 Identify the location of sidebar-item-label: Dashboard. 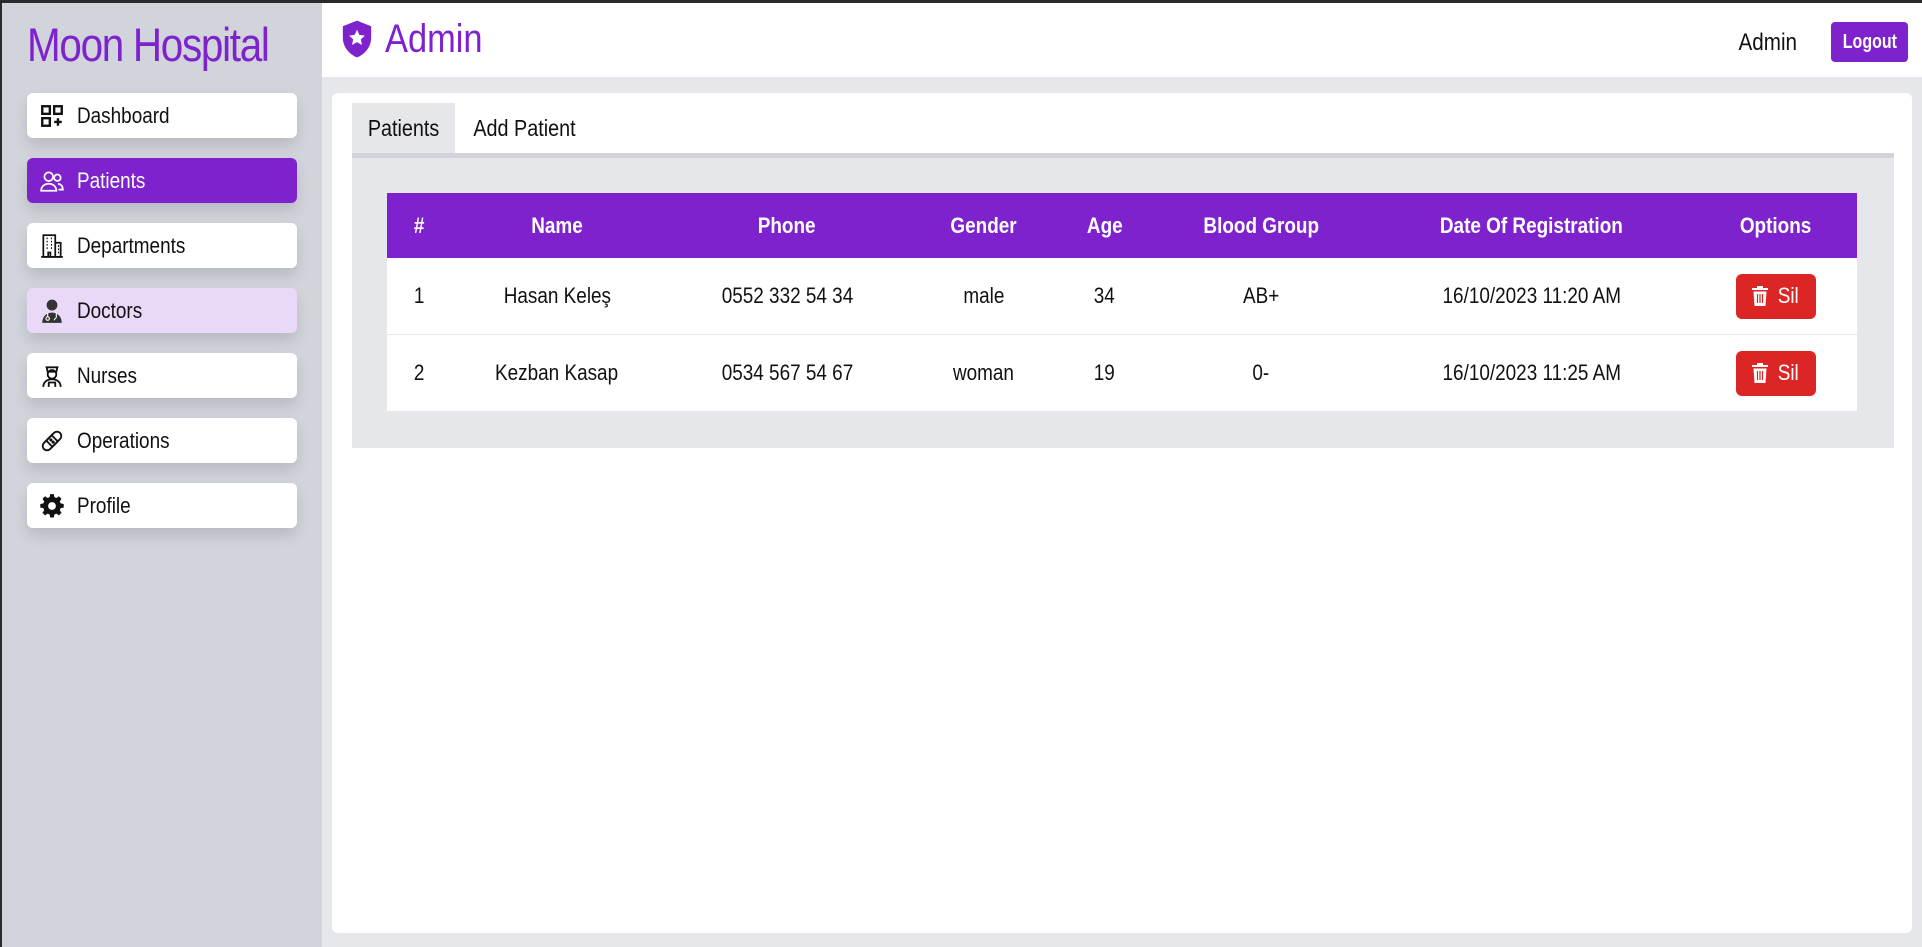
(123, 115).